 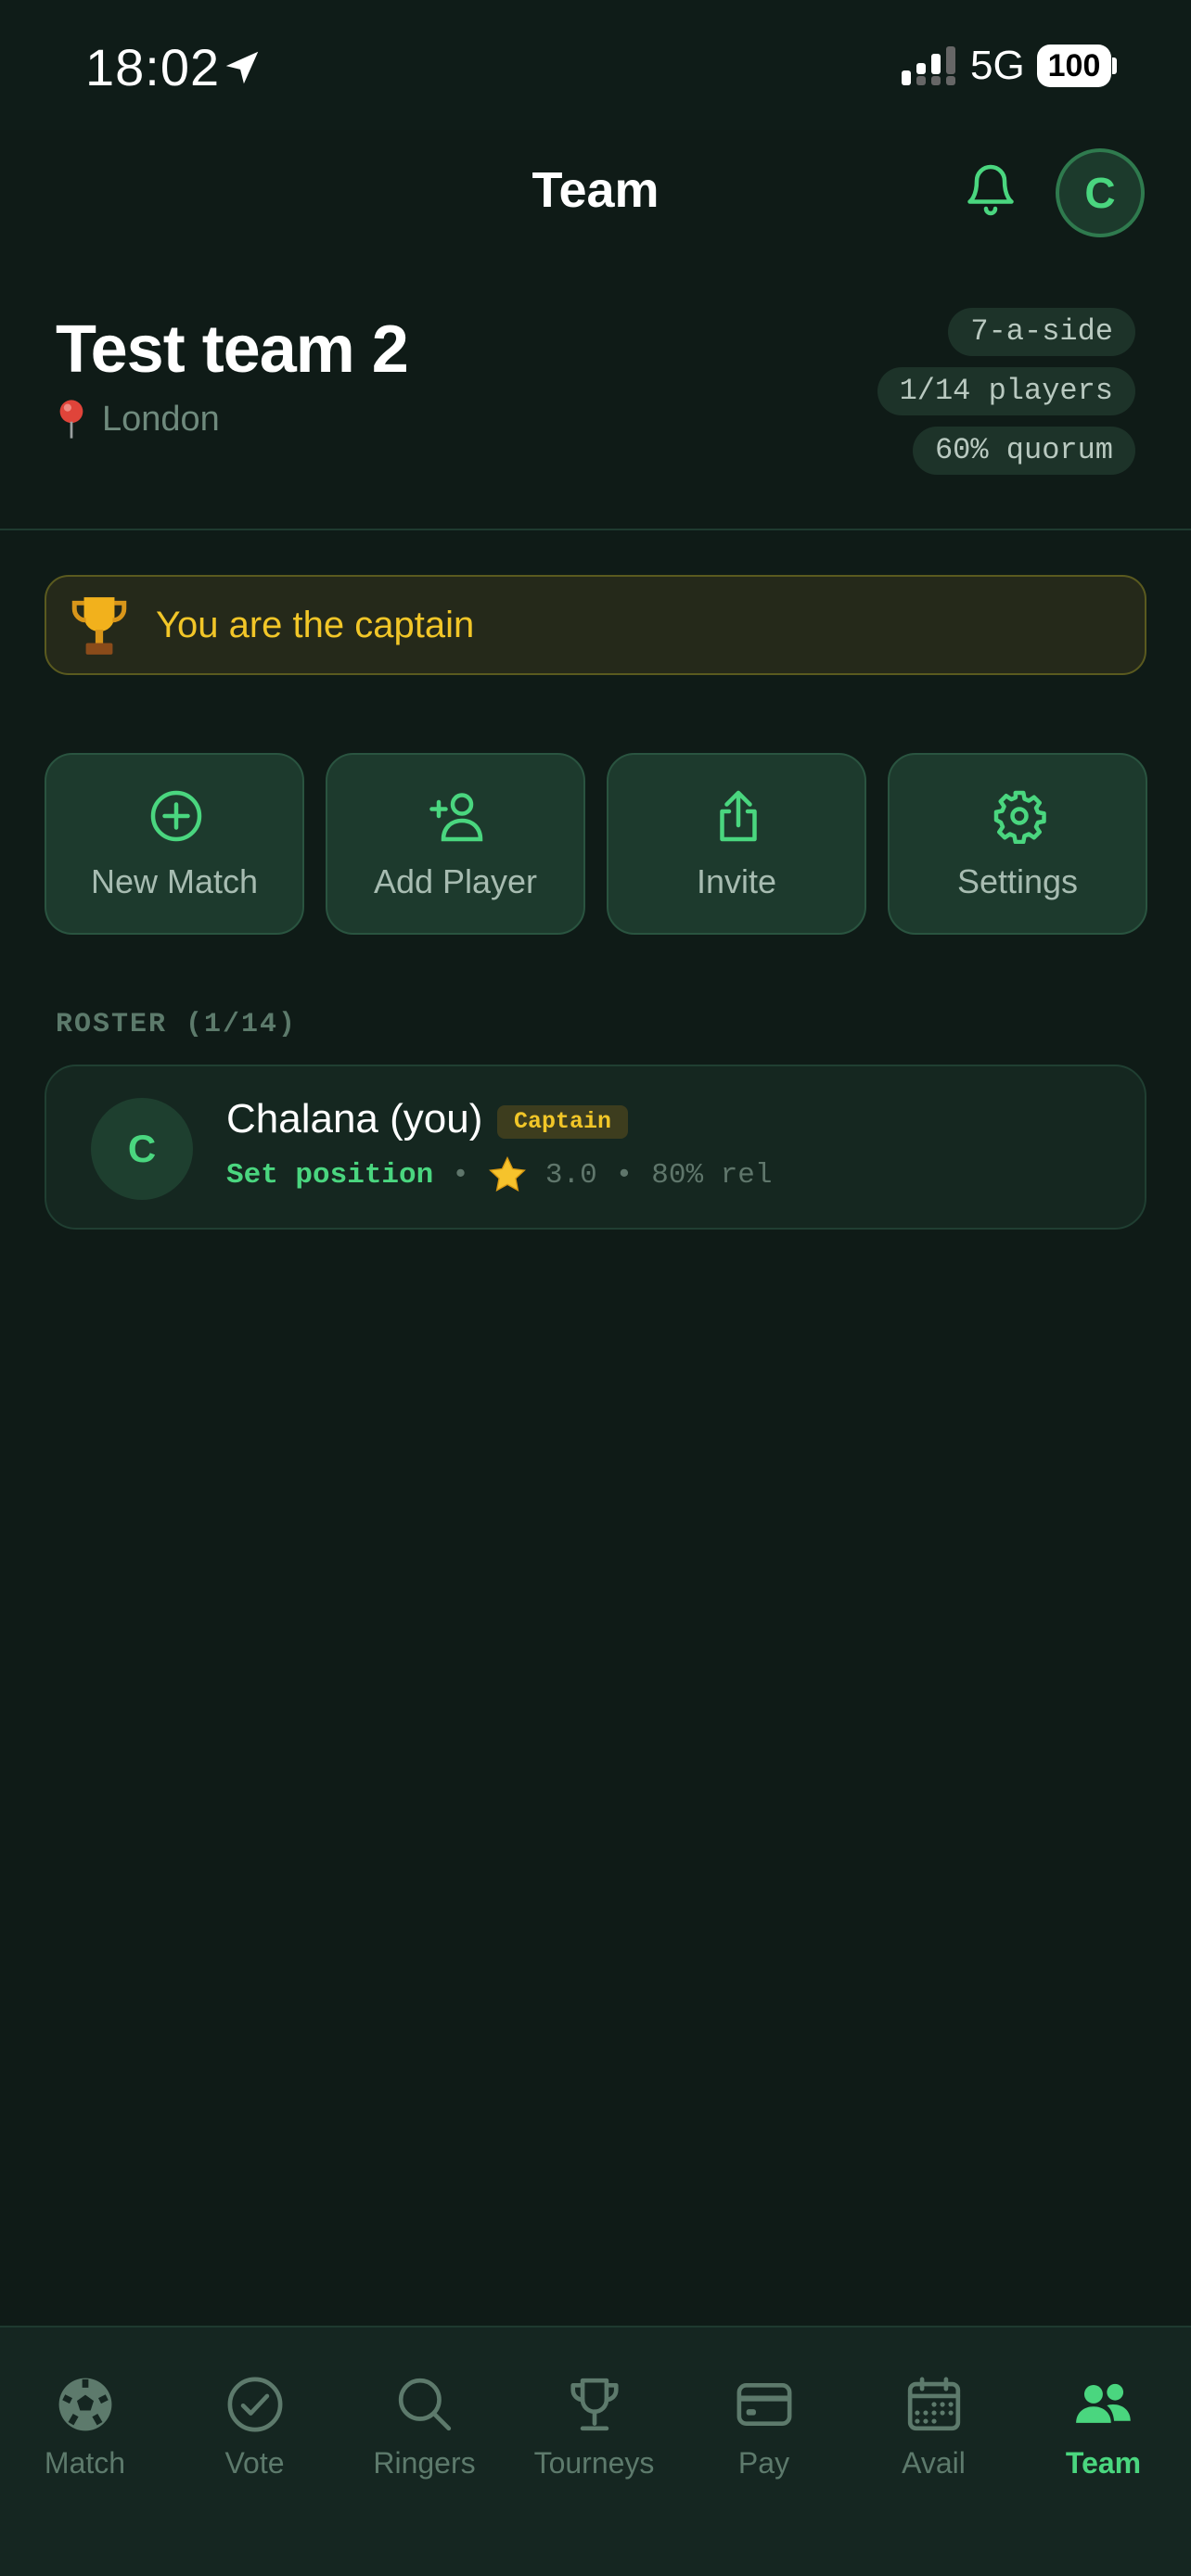 What do you see at coordinates (71, 420) in the screenshot?
I see `pin-icon` at bounding box center [71, 420].